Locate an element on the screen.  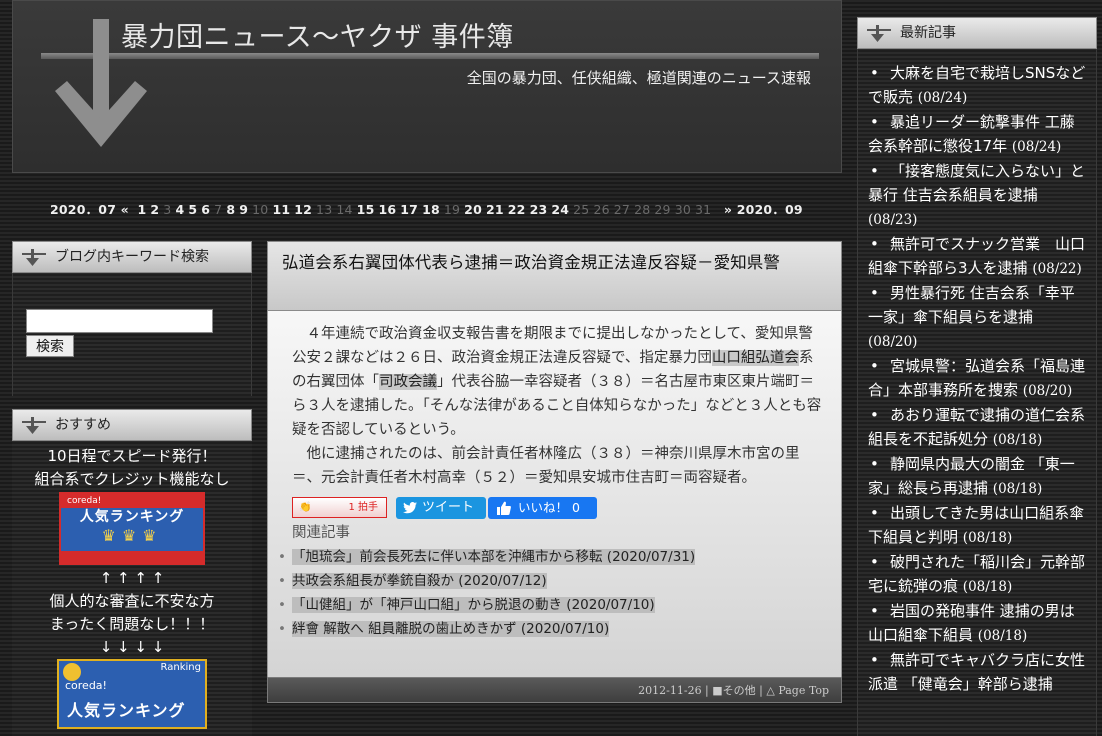
calendar-day: 6 is located at coordinates (205, 209).